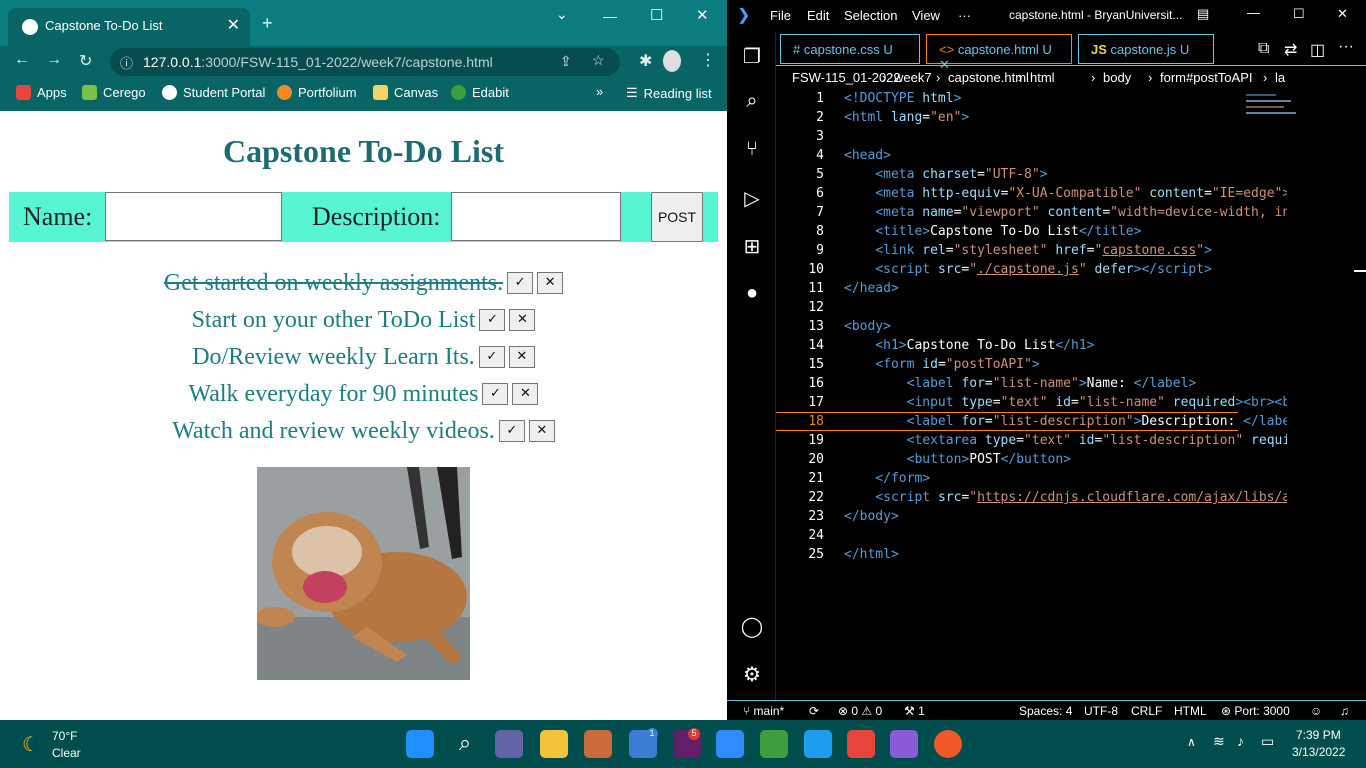  What do you see at coordinates (774, 744) in the screenshot?
I see `node-icon` at bounding box center [774, 744].